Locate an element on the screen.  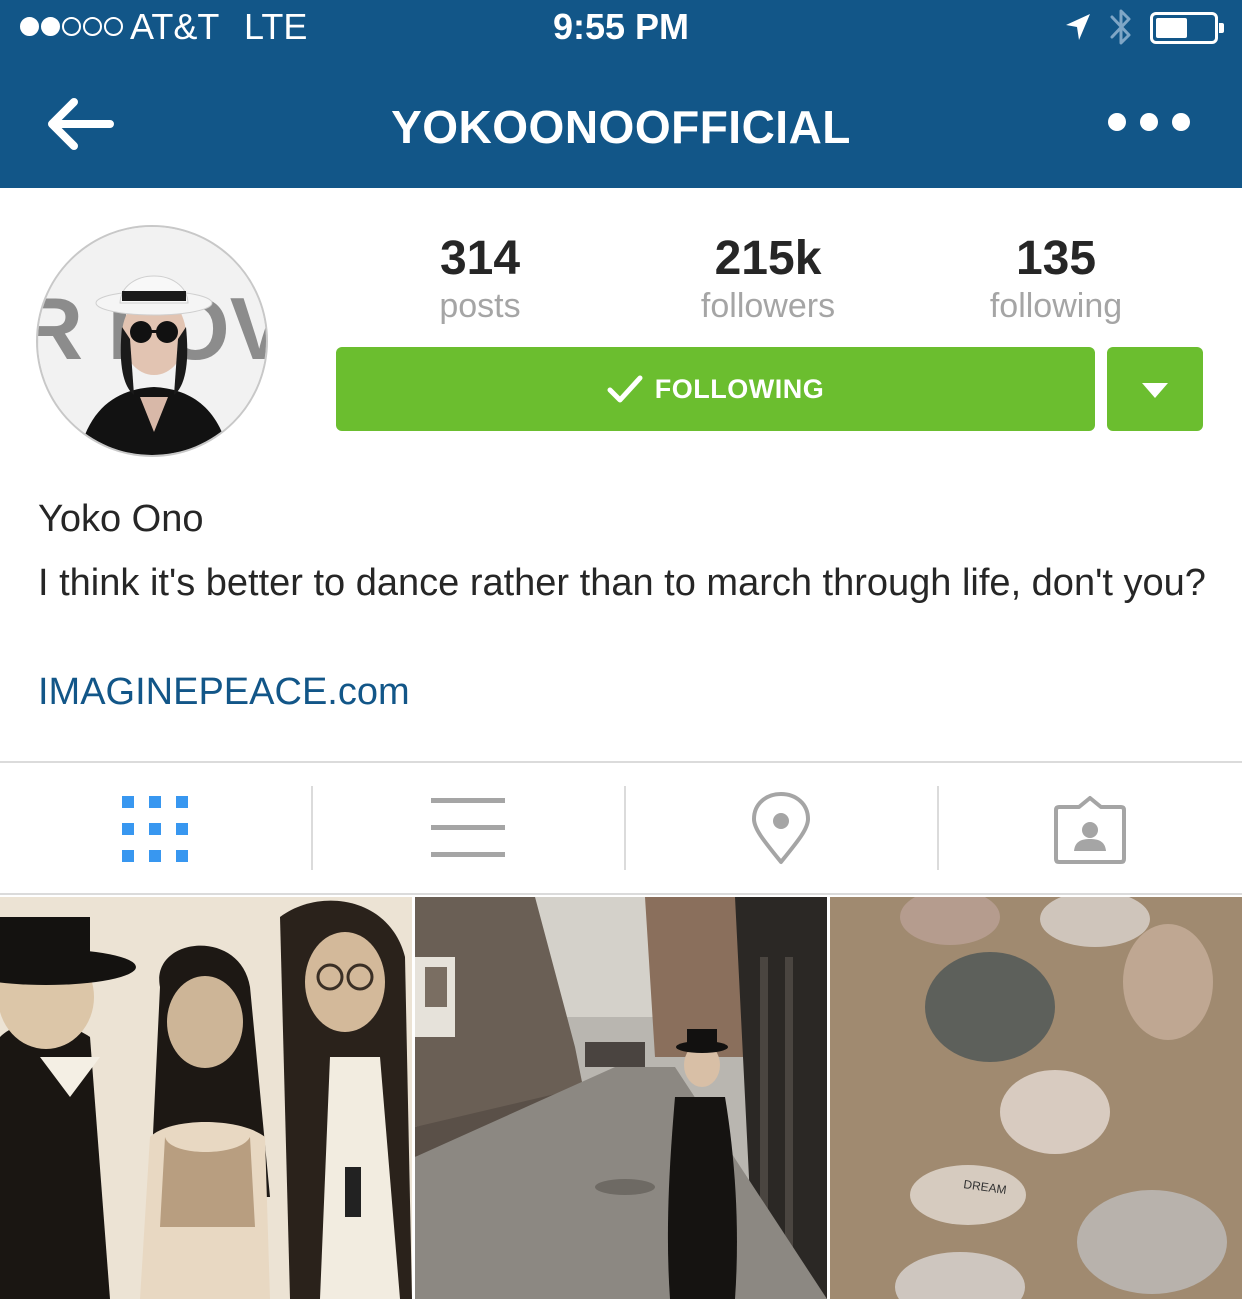
posts-label: posts is located at coordinates (480, 306).